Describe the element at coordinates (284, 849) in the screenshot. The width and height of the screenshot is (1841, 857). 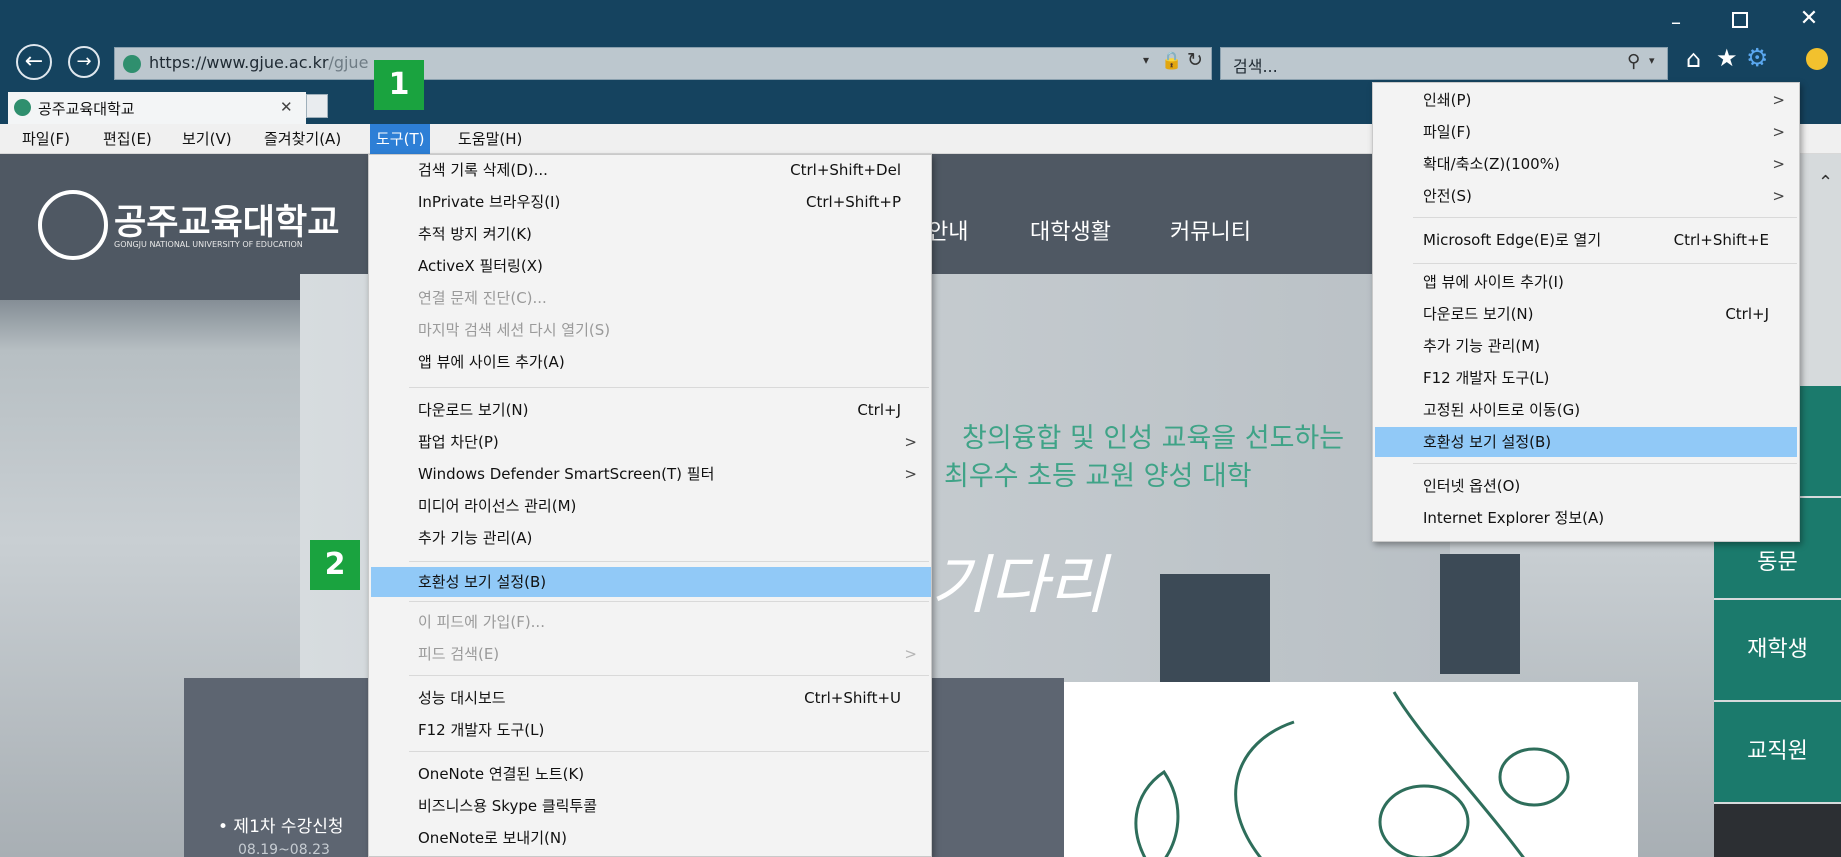
I see `notice-date: 08.19~08.23` at that location.